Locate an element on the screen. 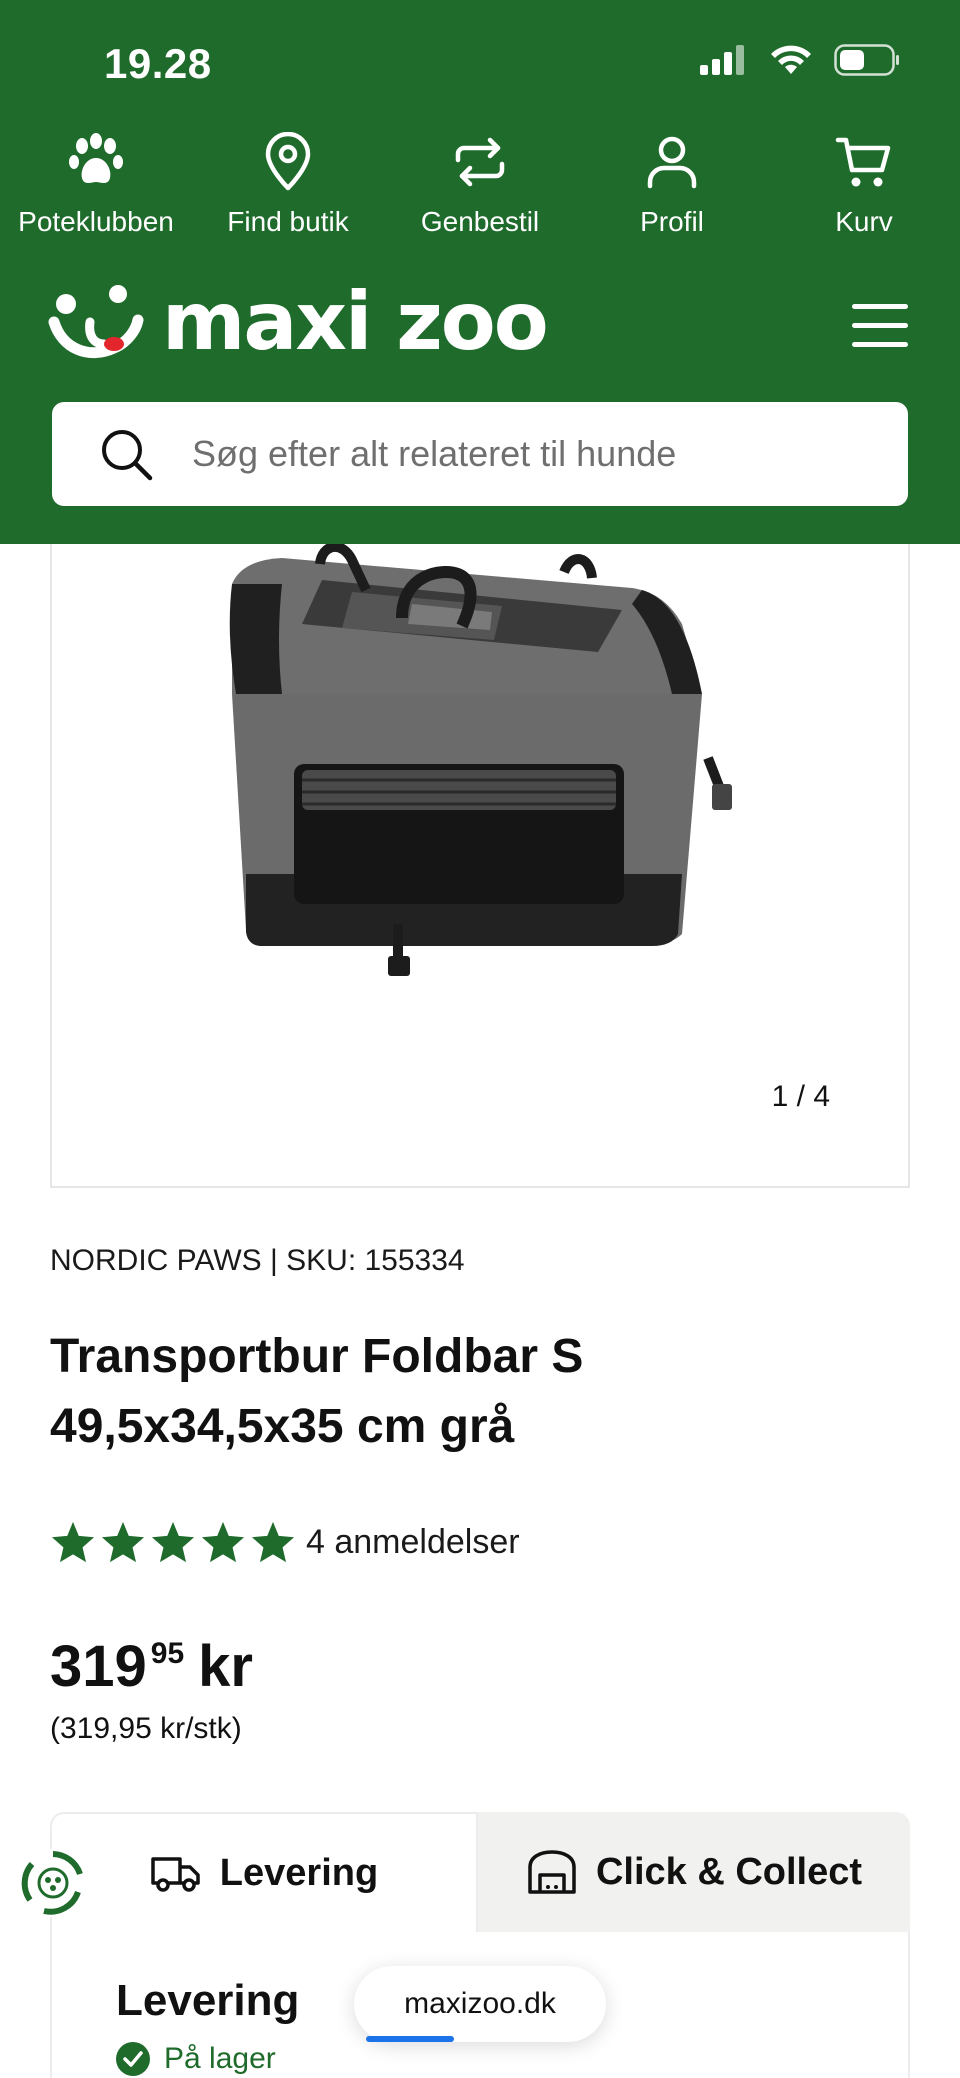 This screenshot has width=960, height=2078. tab-levering: Levering is located at coordinates (264, 1872).